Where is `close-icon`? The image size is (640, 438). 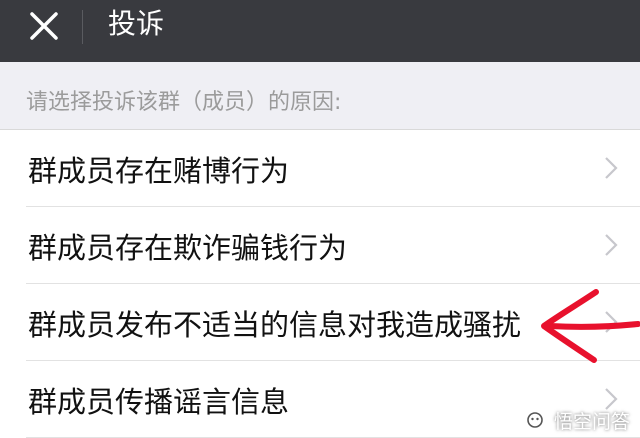
close-icon is located at coordinates (44, 26).